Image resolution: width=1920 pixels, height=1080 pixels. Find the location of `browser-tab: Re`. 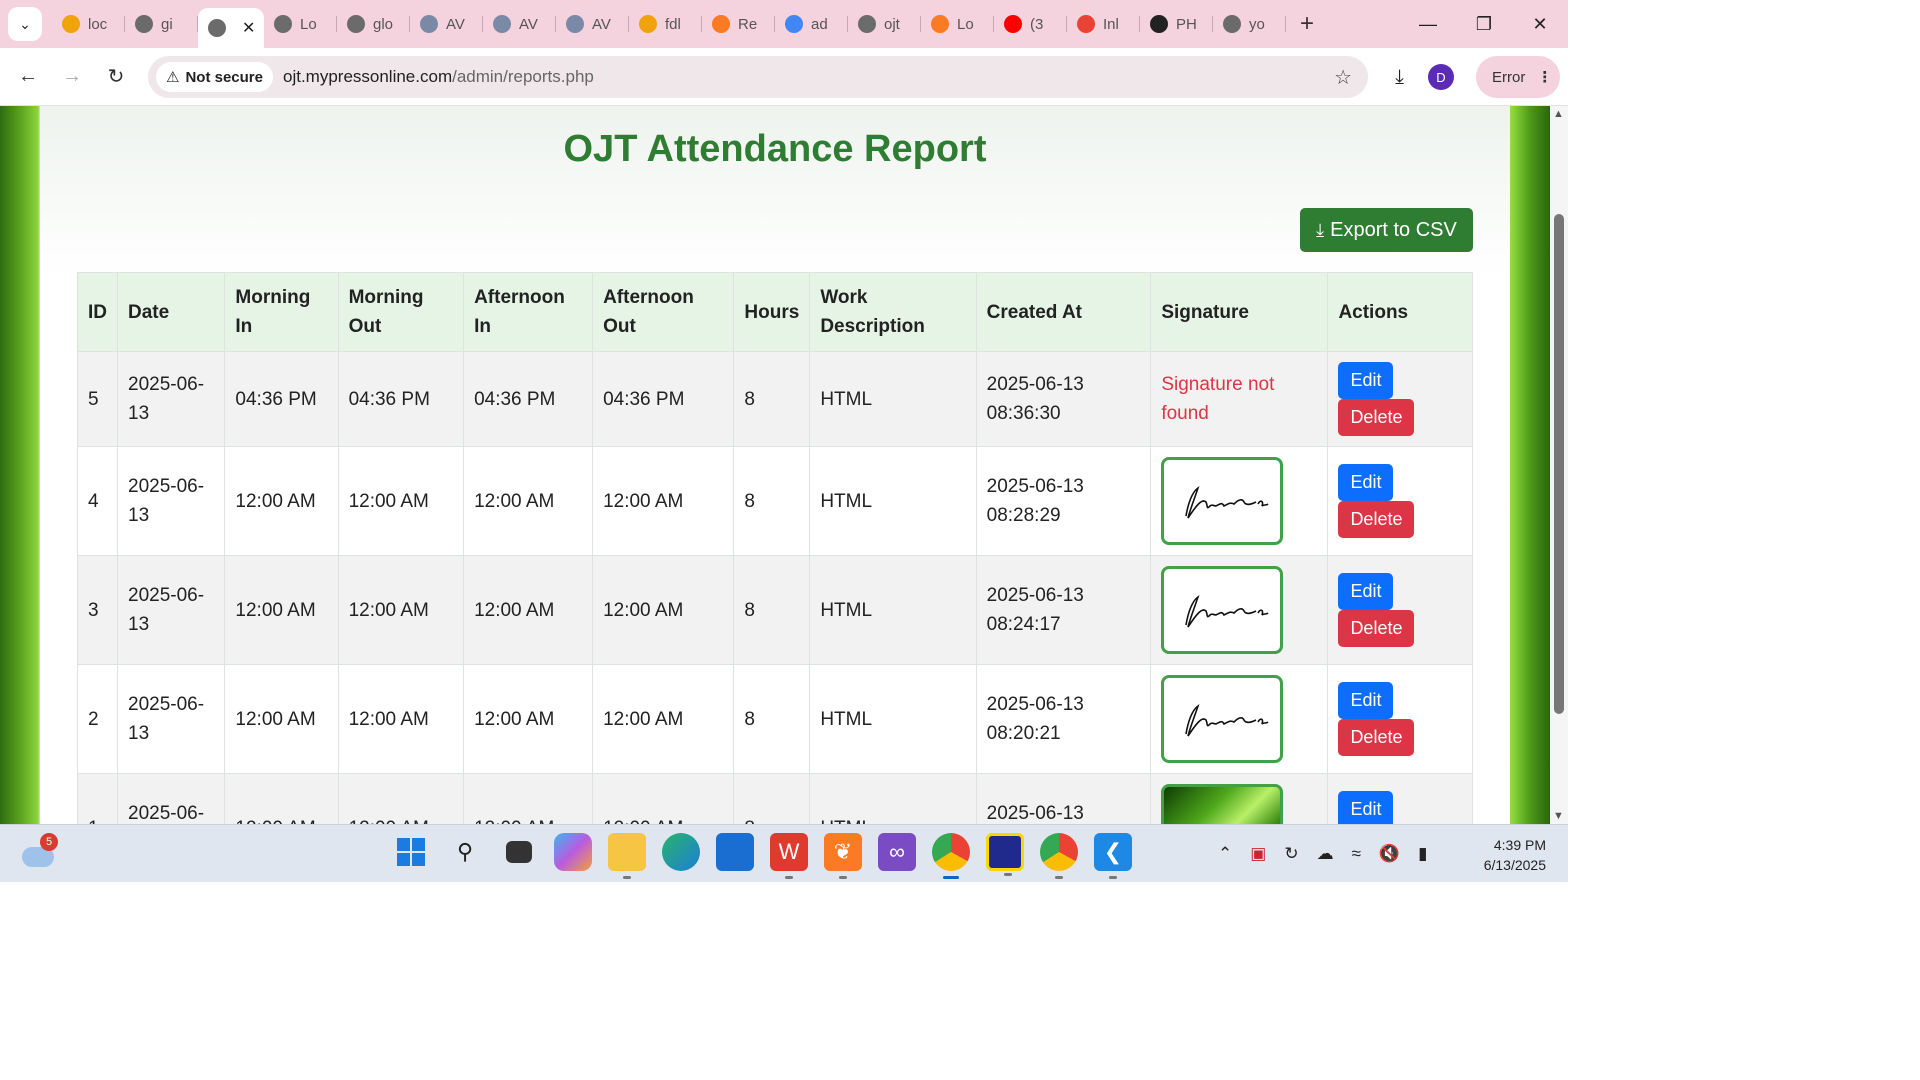

browser-tab: Re is located at coordinates (738, 24).